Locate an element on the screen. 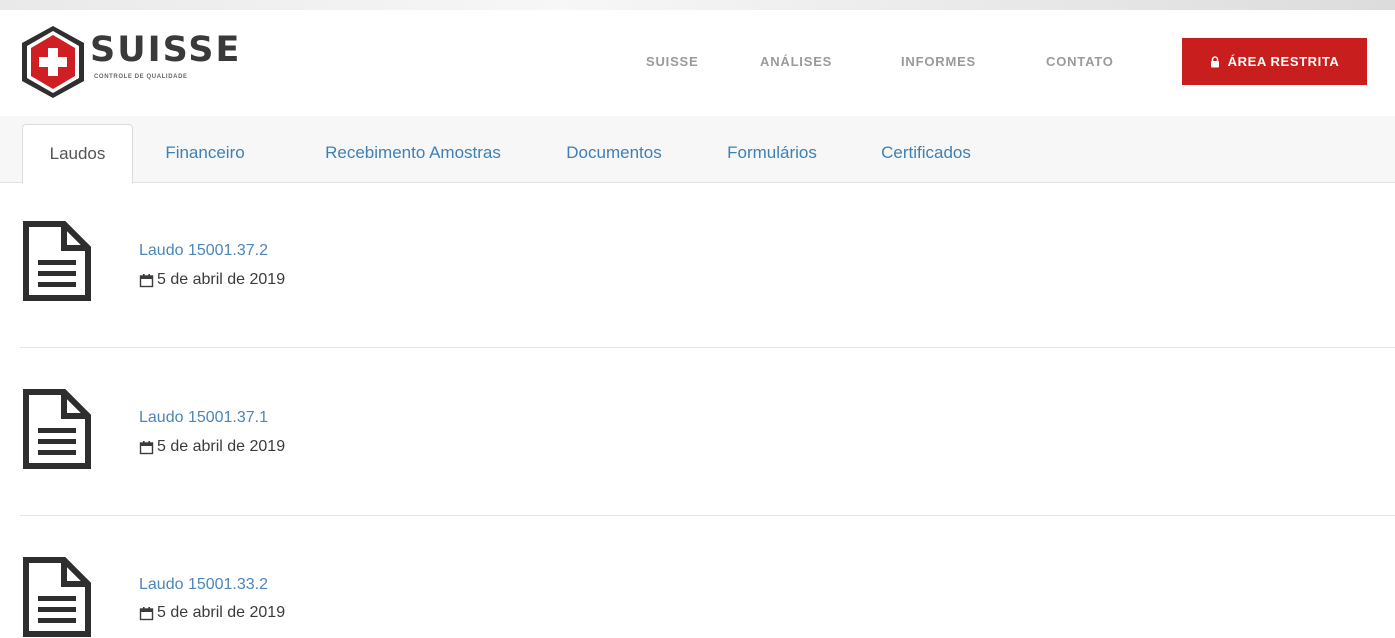  tab-label: Certificados is located at coordinates (926, 152).